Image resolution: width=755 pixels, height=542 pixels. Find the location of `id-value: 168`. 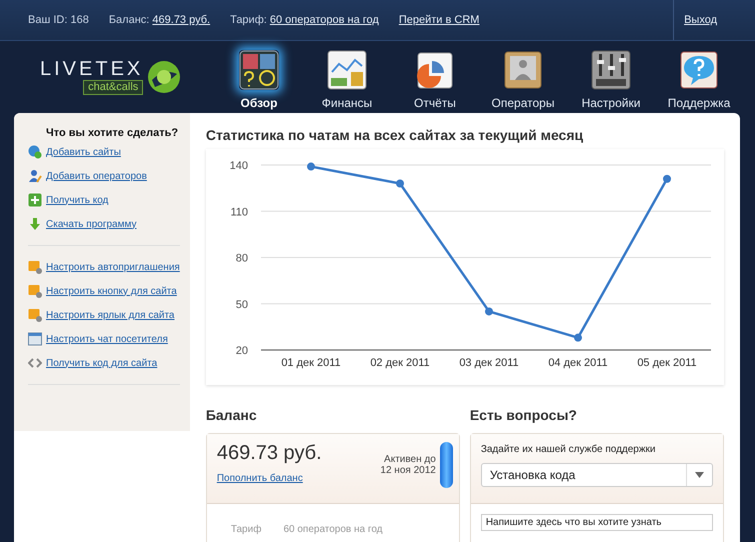

id-value: 168 is located at coordinates (79, 20).